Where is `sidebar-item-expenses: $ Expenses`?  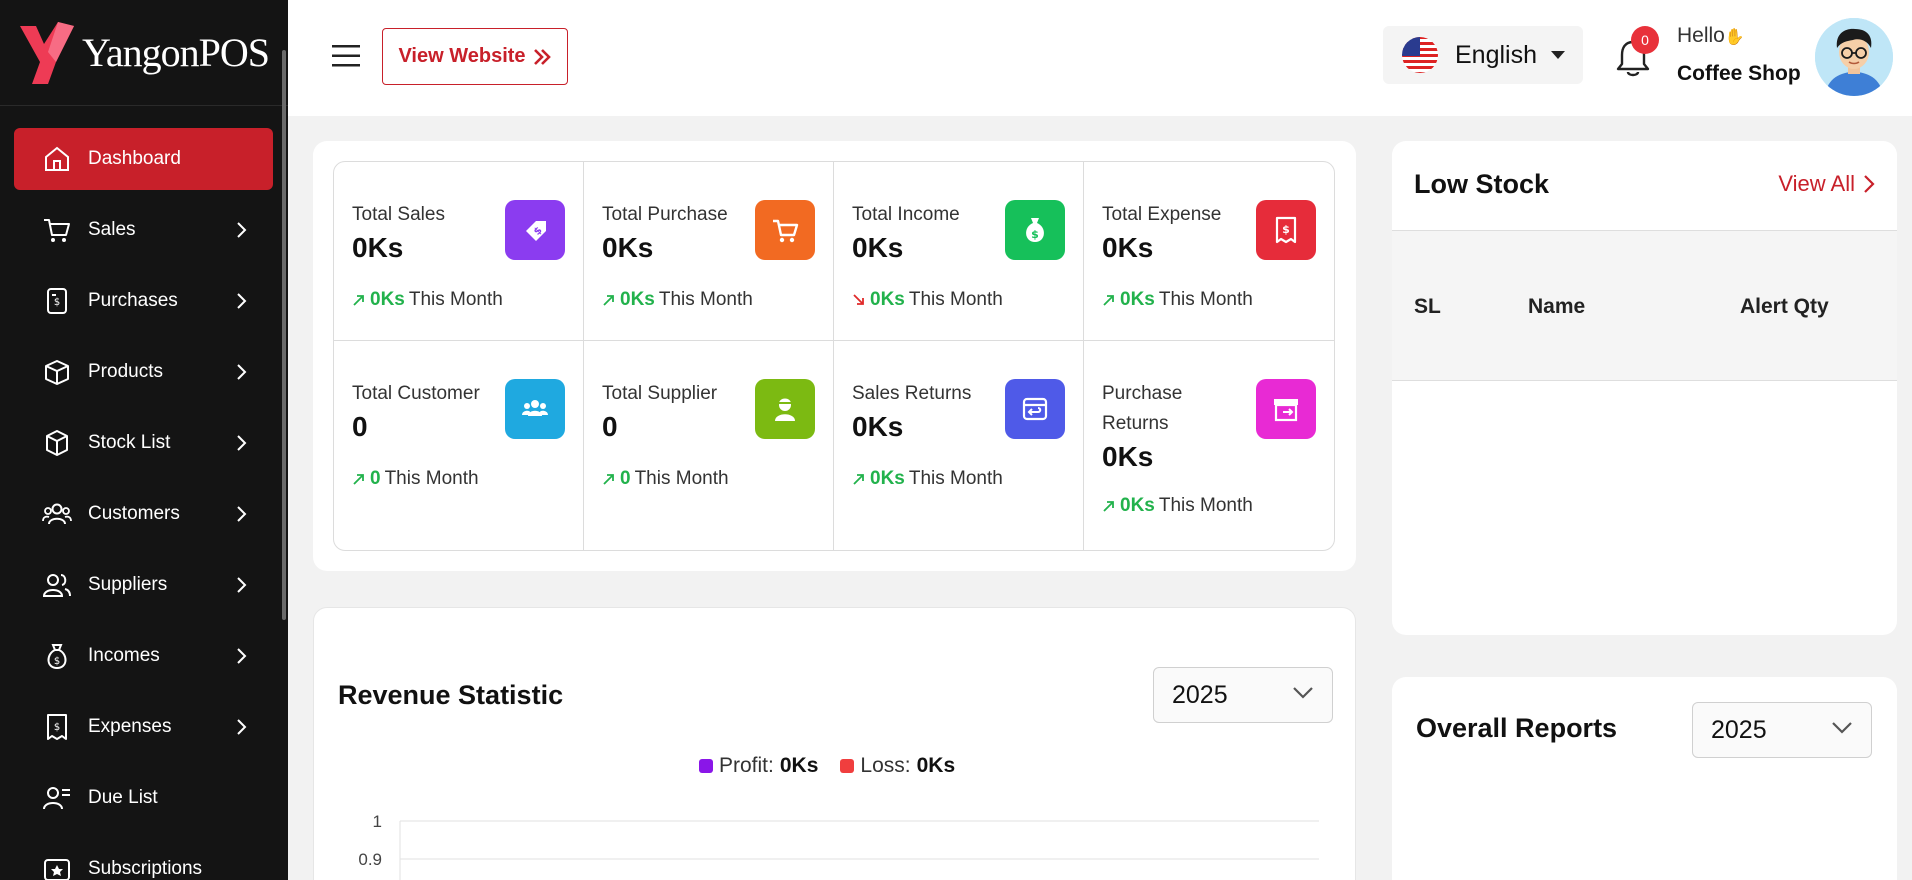 sidebar-item-expenses: $ Expenses is located at coordinates (143, 727).